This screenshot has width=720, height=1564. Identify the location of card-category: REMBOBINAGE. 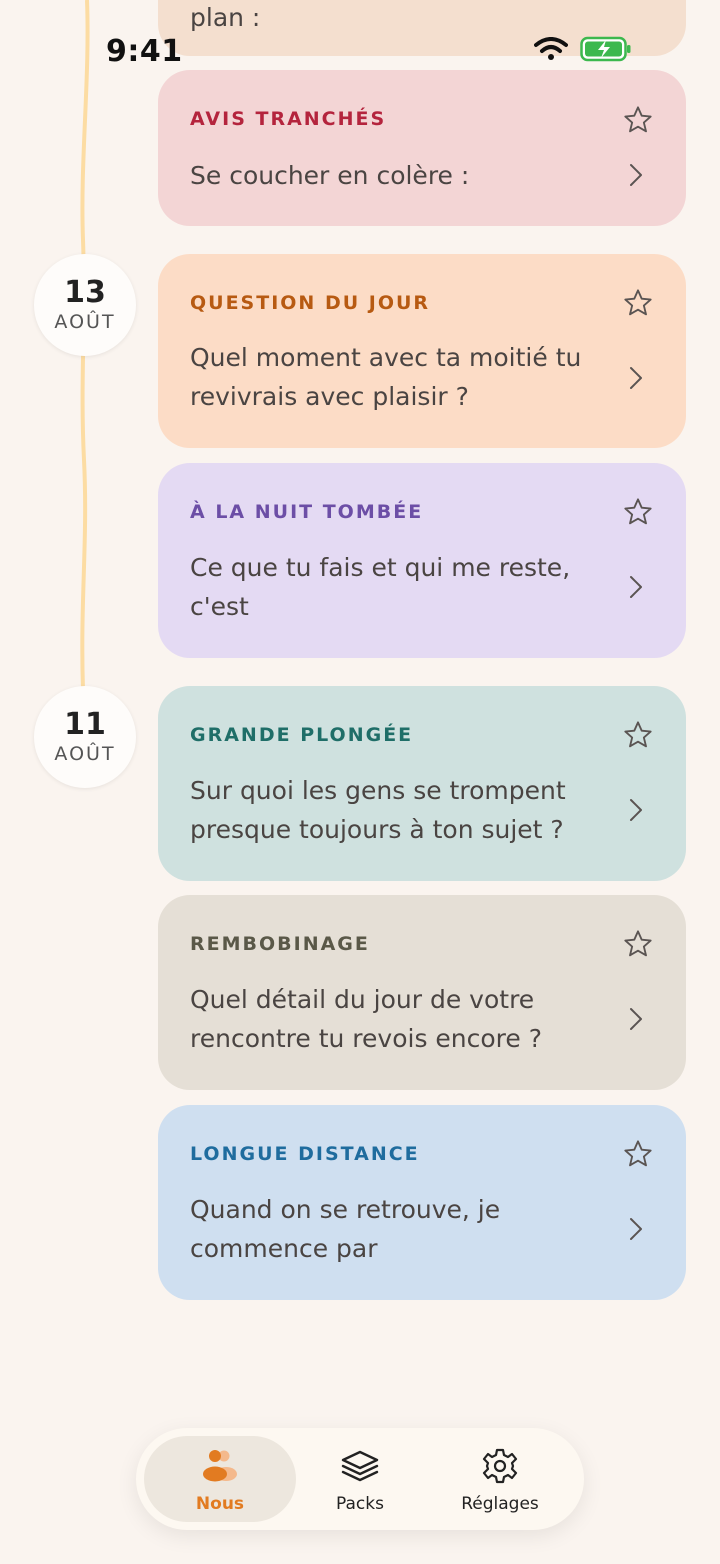
(280, 944).